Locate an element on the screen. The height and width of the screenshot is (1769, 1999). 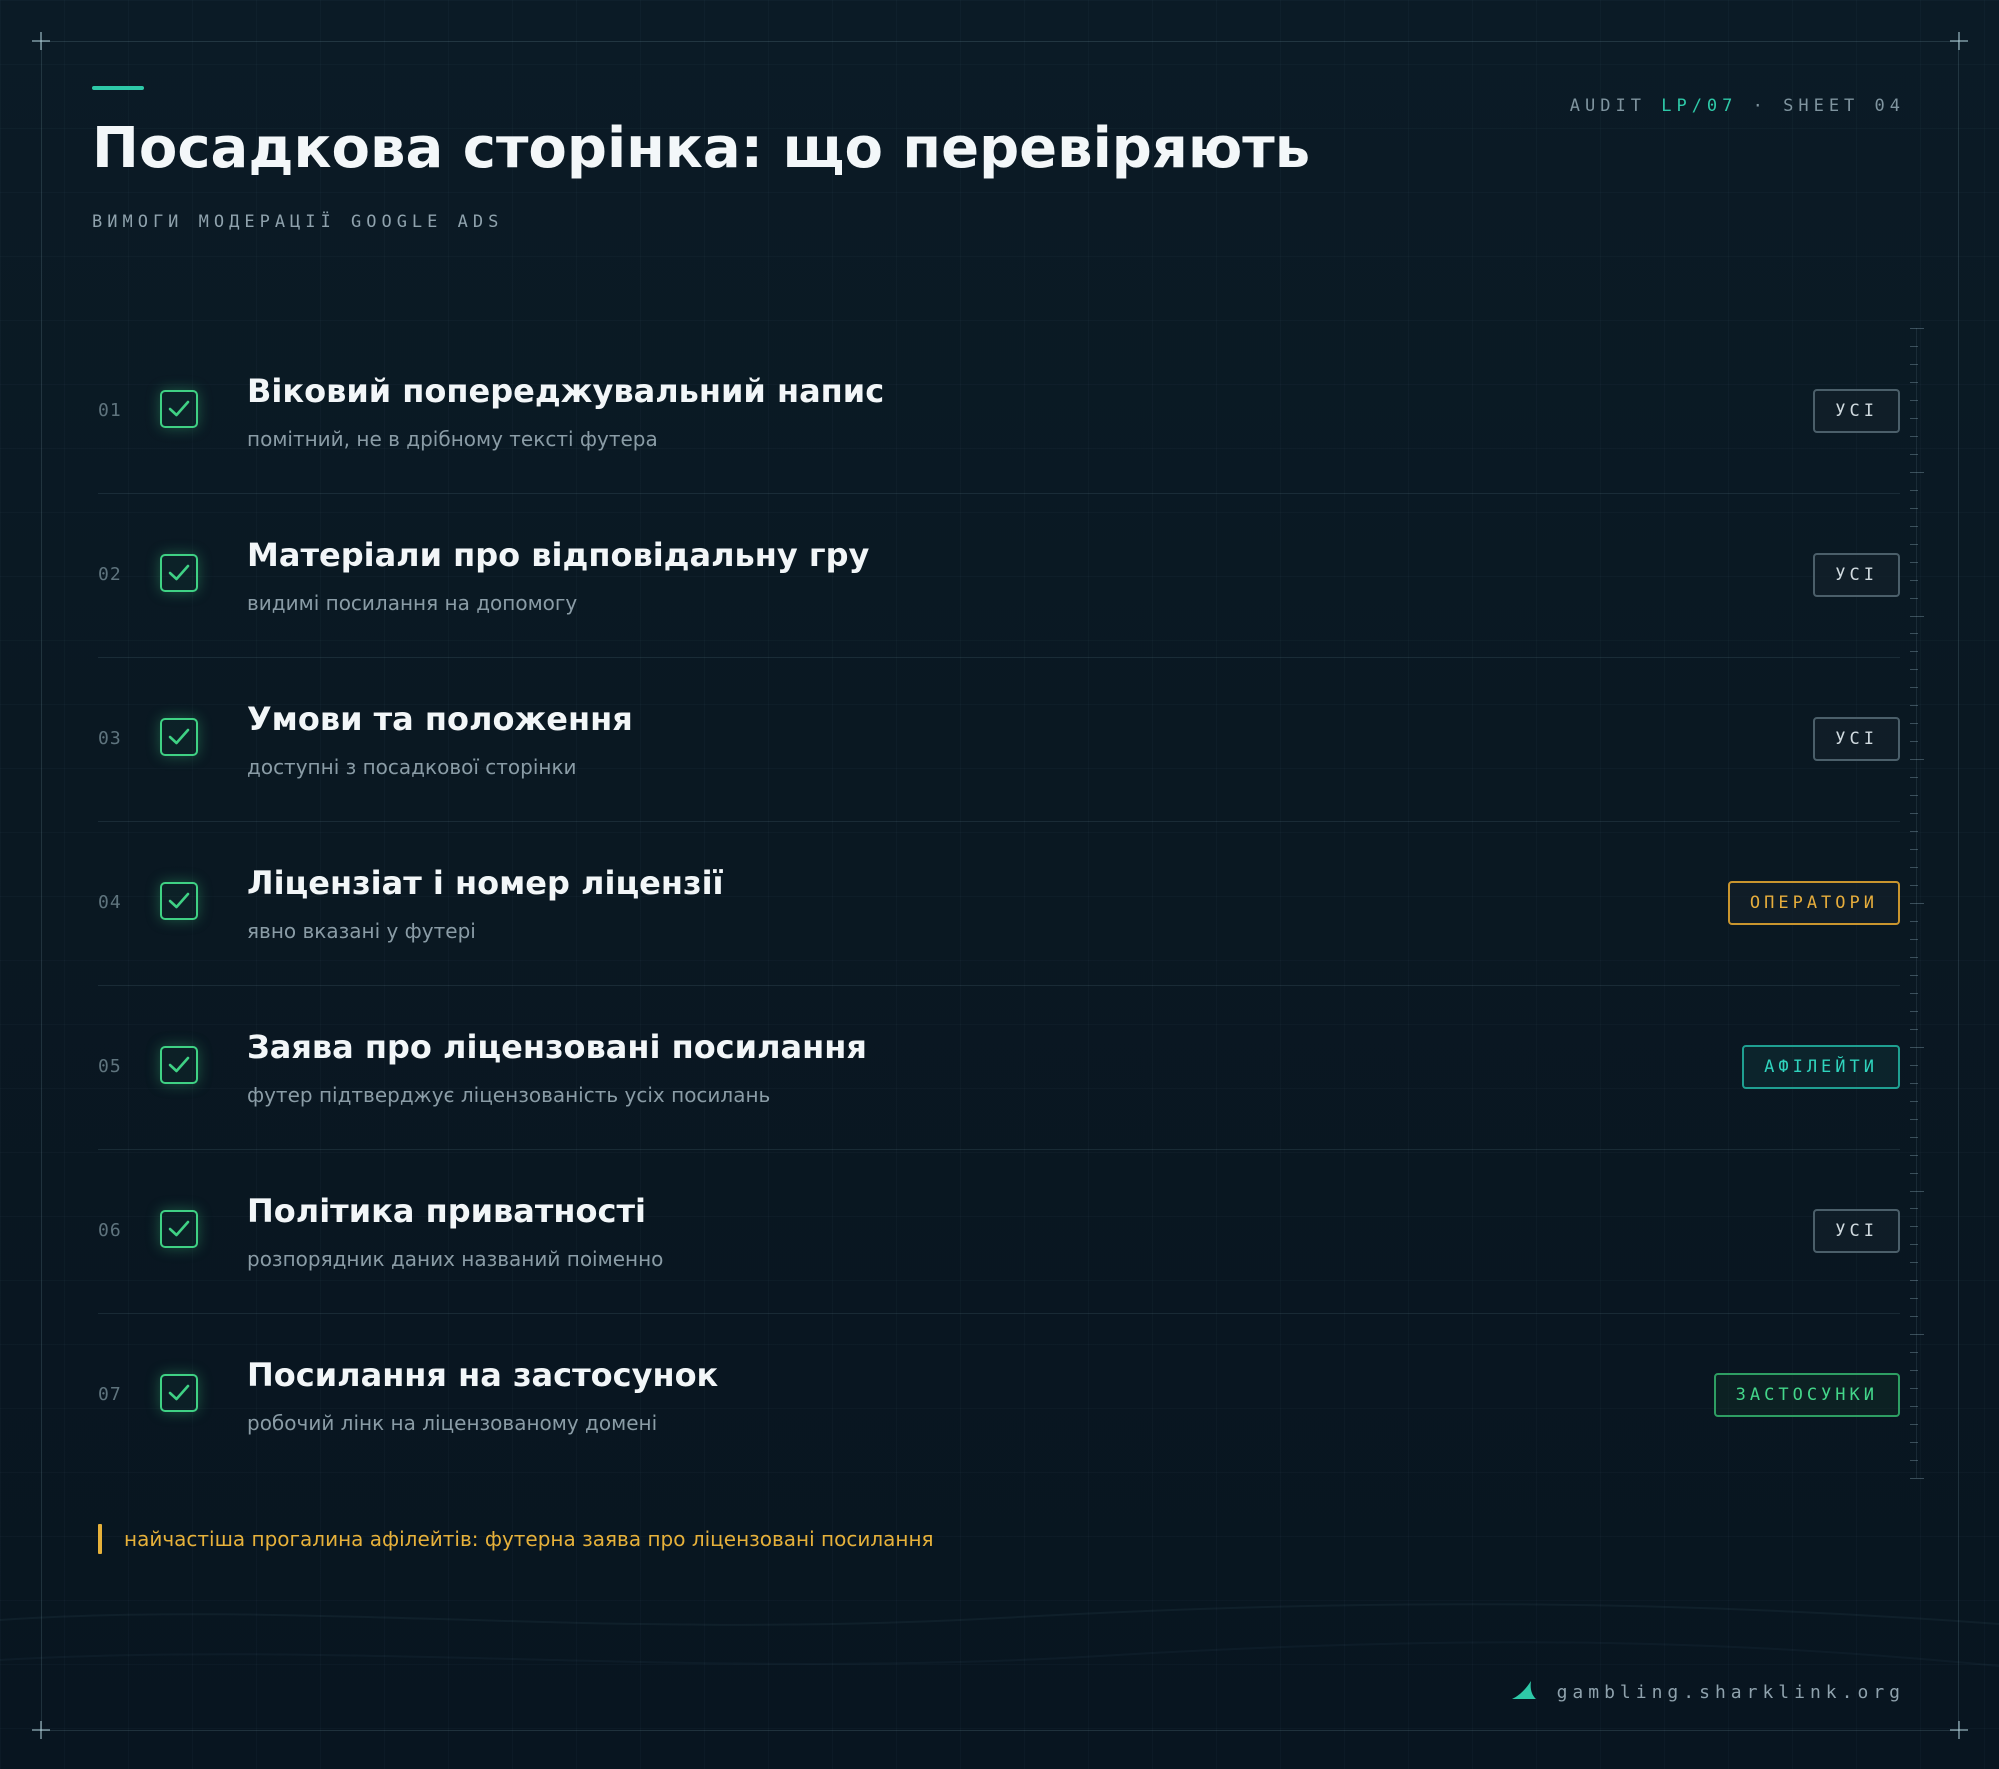
row-description: доступні з посадкової сторінки is located at coordinates (412, 767).